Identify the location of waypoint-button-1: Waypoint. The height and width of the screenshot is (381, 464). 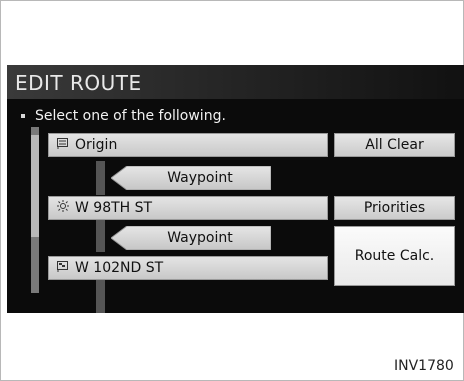
(191, 178).